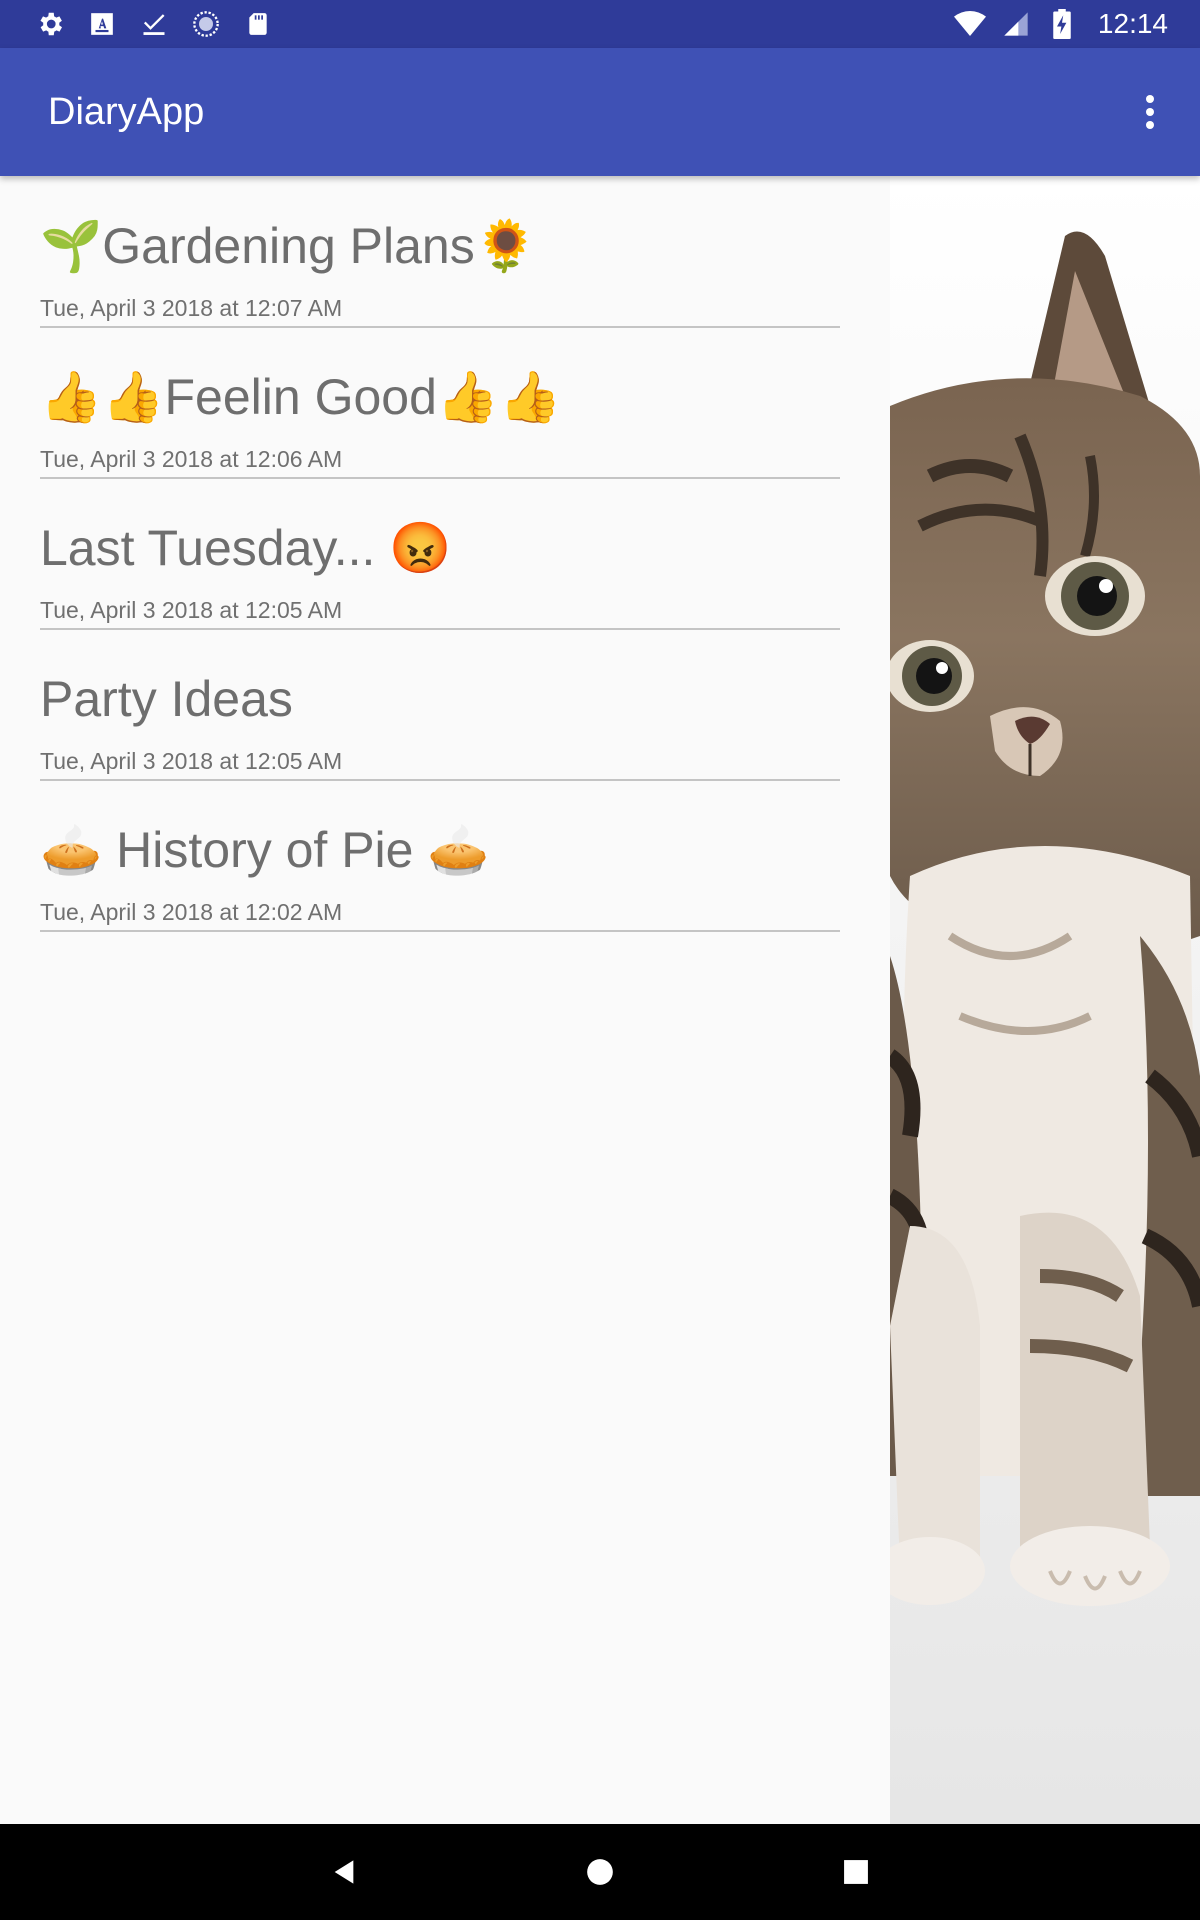  Describe the element at coordinates (126, 112) in the screenshot. I see `app-title: DiaryApp` at that location.